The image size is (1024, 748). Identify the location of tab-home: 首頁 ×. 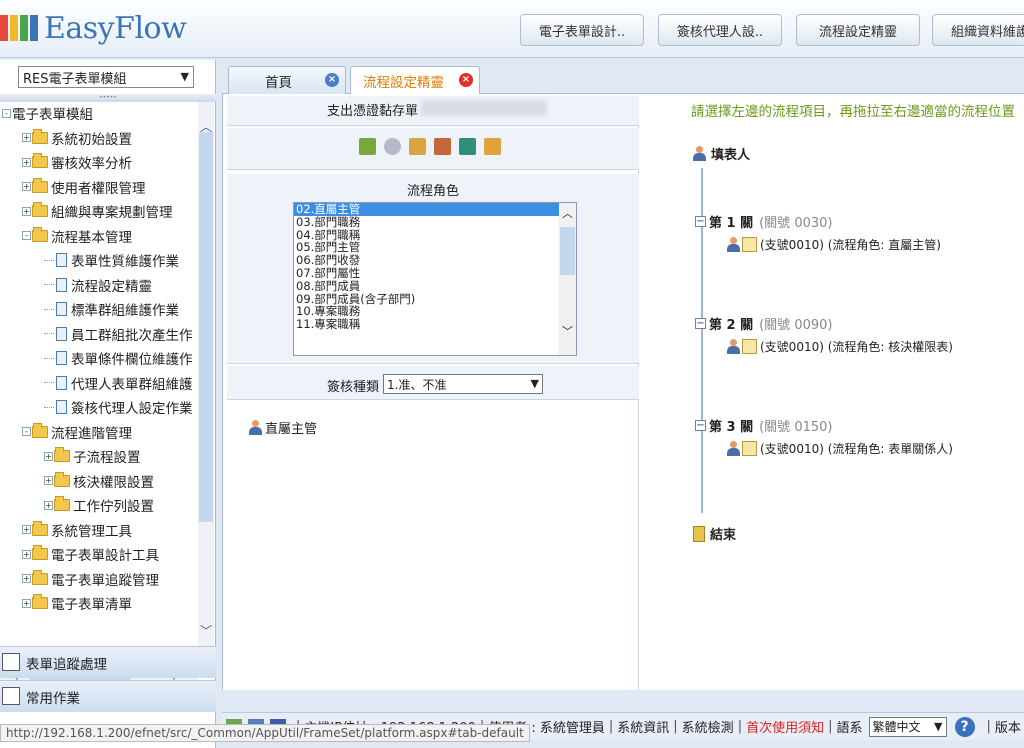
(287, 80).